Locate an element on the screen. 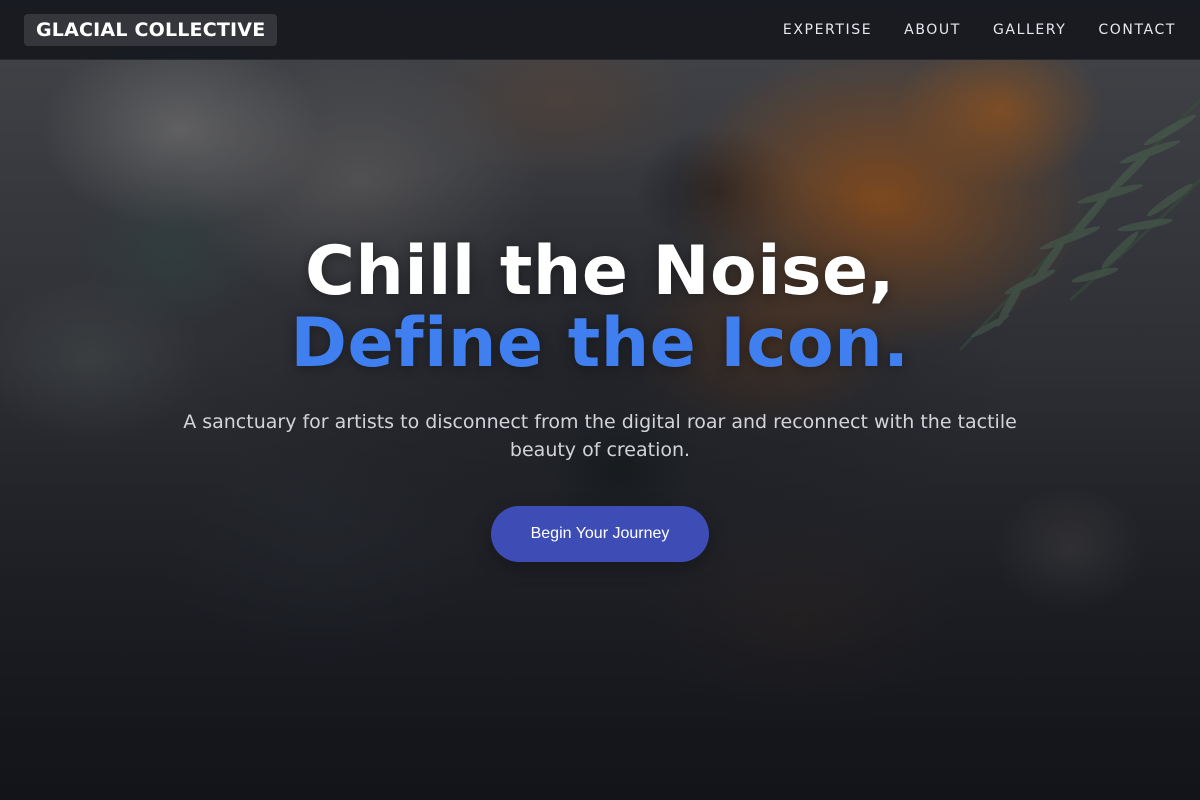 The width and height of the screenshot is (1200, 800). nav-link-expertise: EXPERTISE is located at coordinates (827, 30).